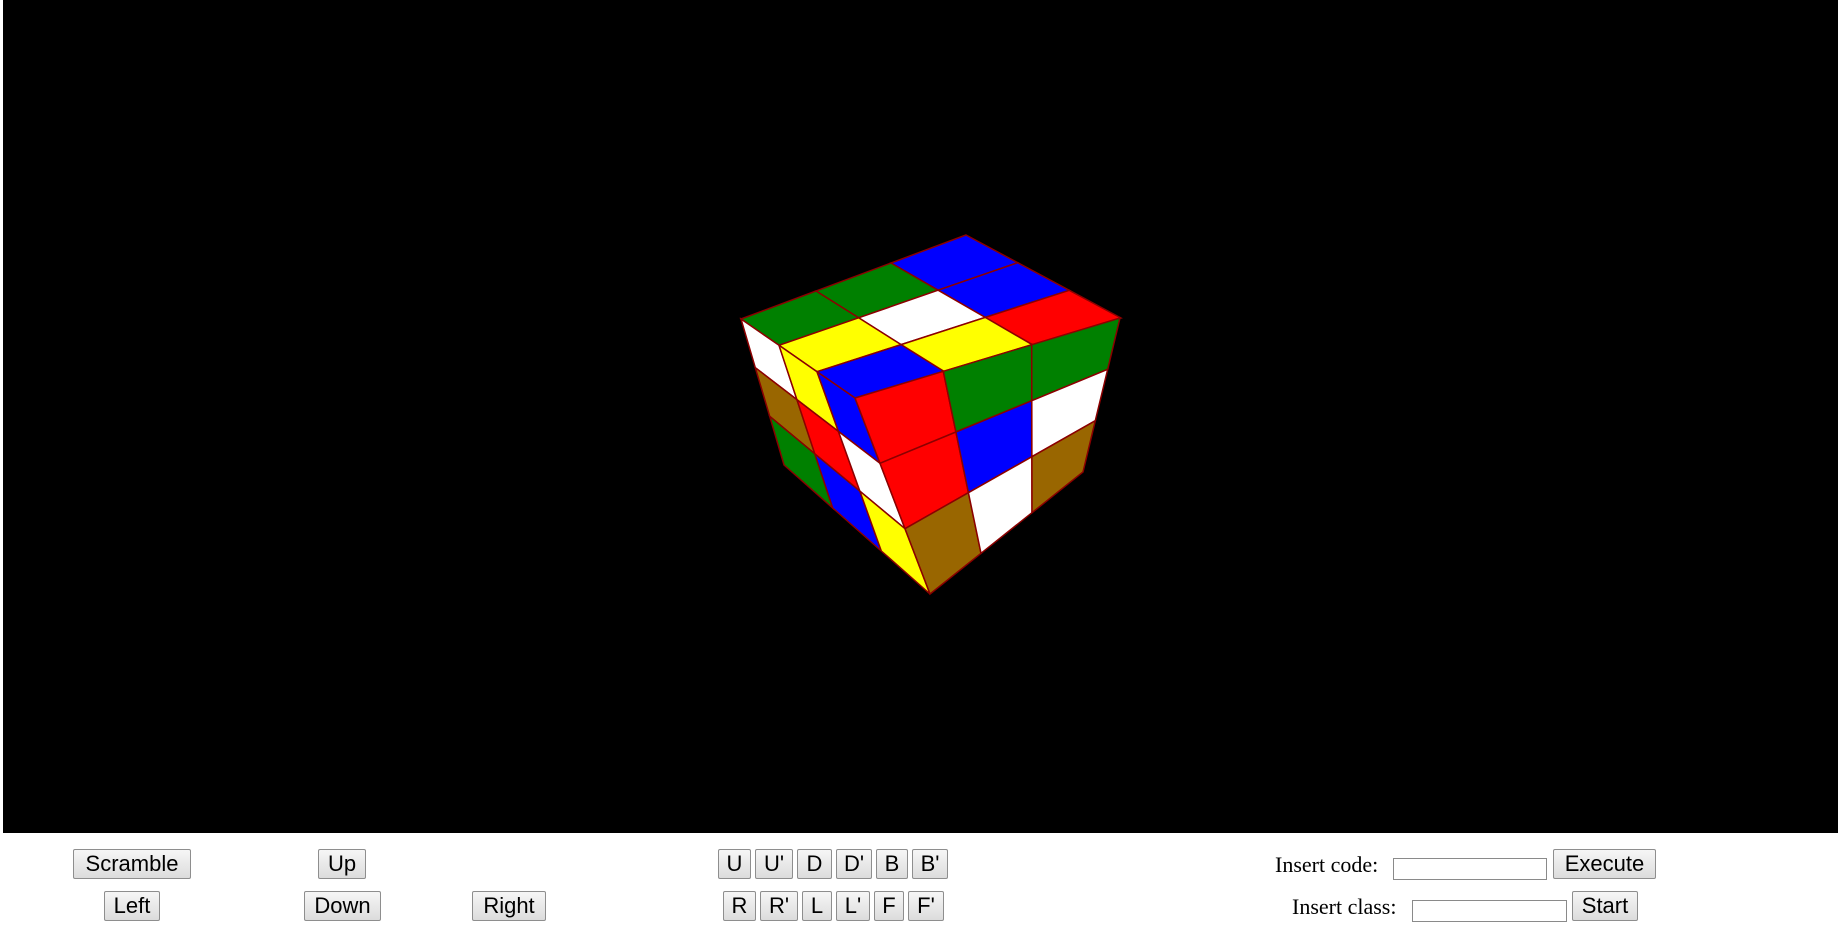  Describe the element at coordinates (1470, 869) in the screenshot. I see `insert-code-input` at that location.